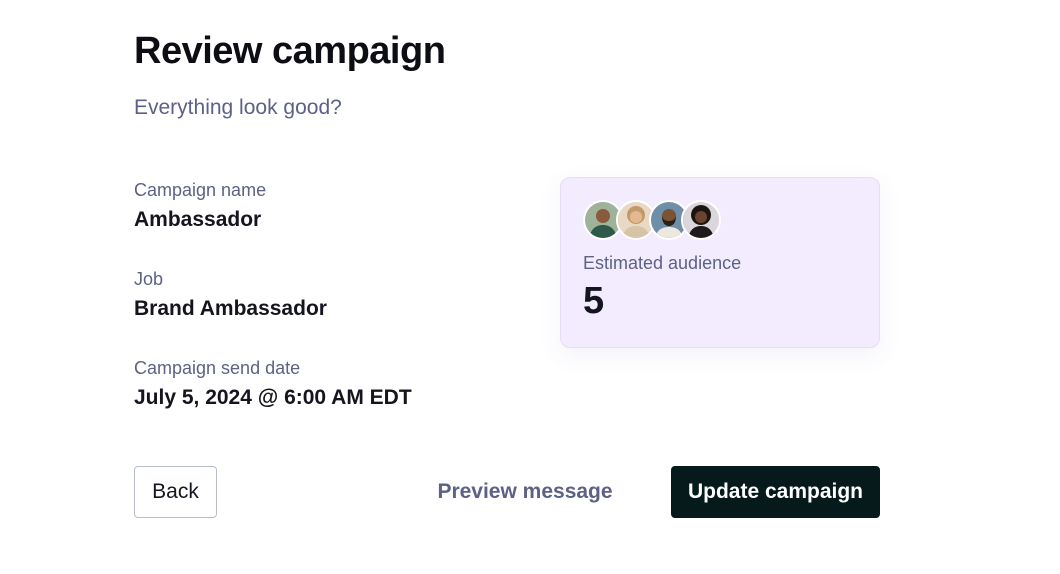  I want to click on job-value: Brand Ambassador, so click(230, 308).